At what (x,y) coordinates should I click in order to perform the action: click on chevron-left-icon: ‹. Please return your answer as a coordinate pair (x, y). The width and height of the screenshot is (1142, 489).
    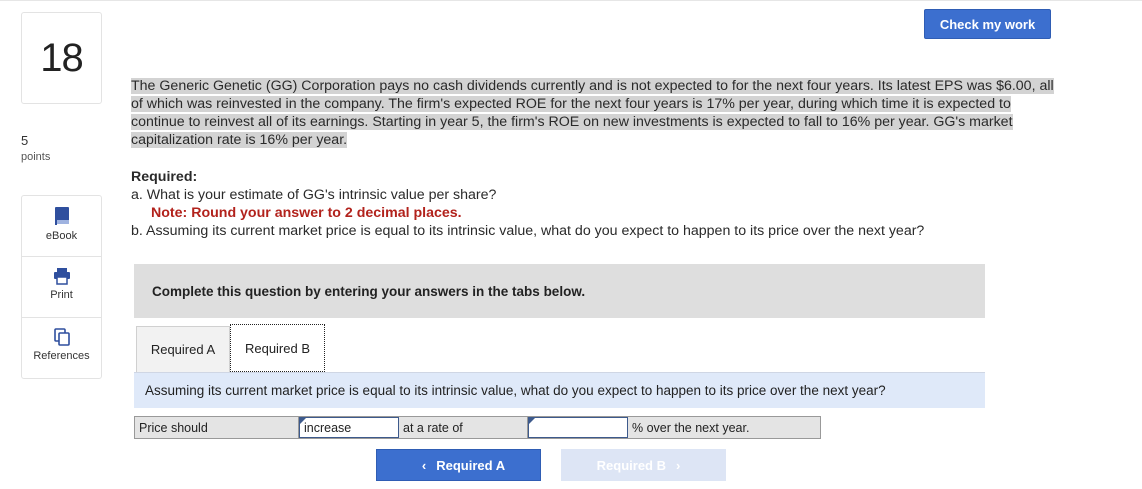
    Looking at the image, I should click on (424, 465).